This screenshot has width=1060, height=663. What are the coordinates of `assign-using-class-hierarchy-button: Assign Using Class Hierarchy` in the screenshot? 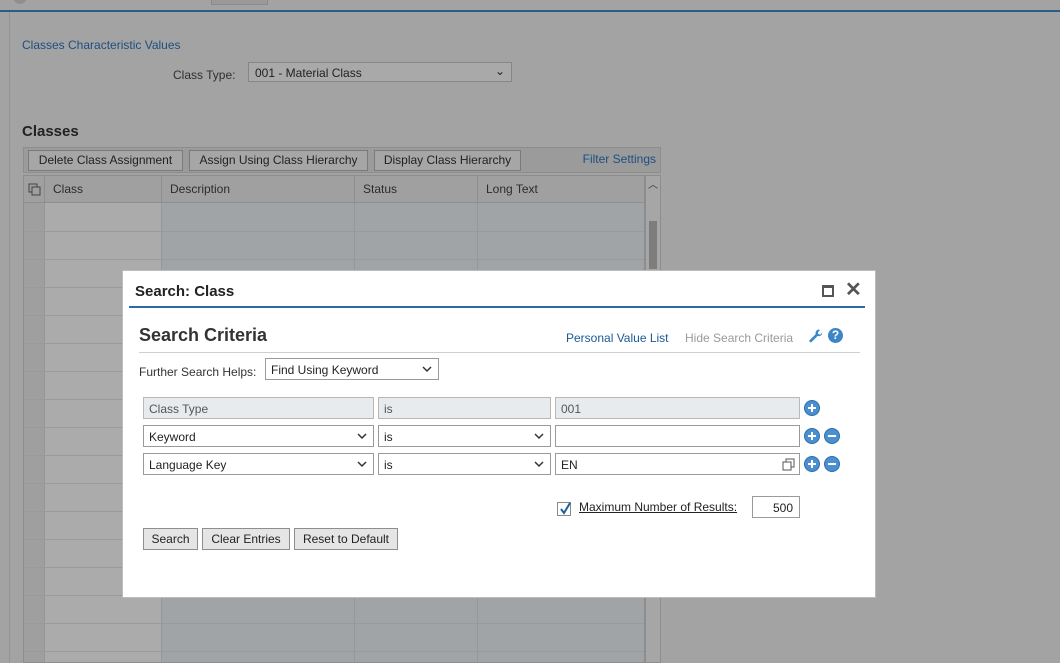 It's located at (278, 160).